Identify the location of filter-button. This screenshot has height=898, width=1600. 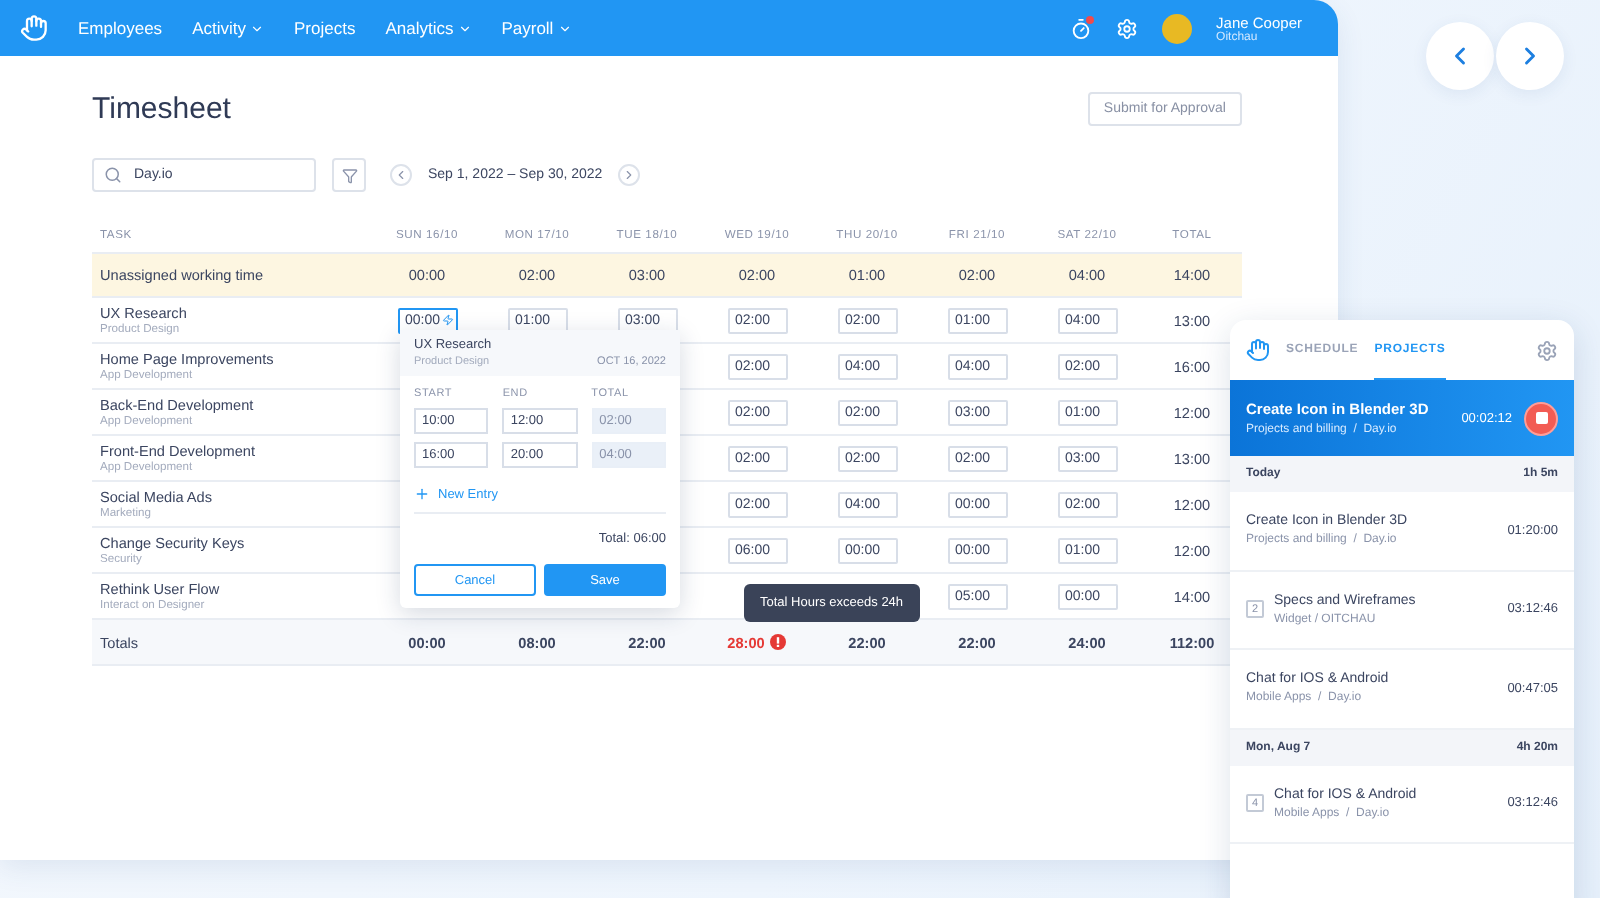
(349, 175).